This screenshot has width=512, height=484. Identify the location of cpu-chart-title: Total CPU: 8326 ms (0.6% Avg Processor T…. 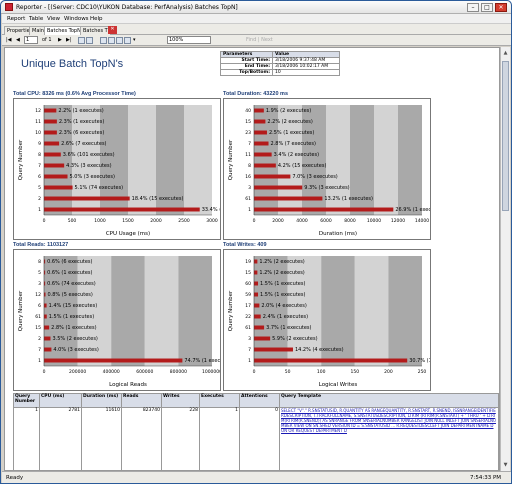
(74, 94).